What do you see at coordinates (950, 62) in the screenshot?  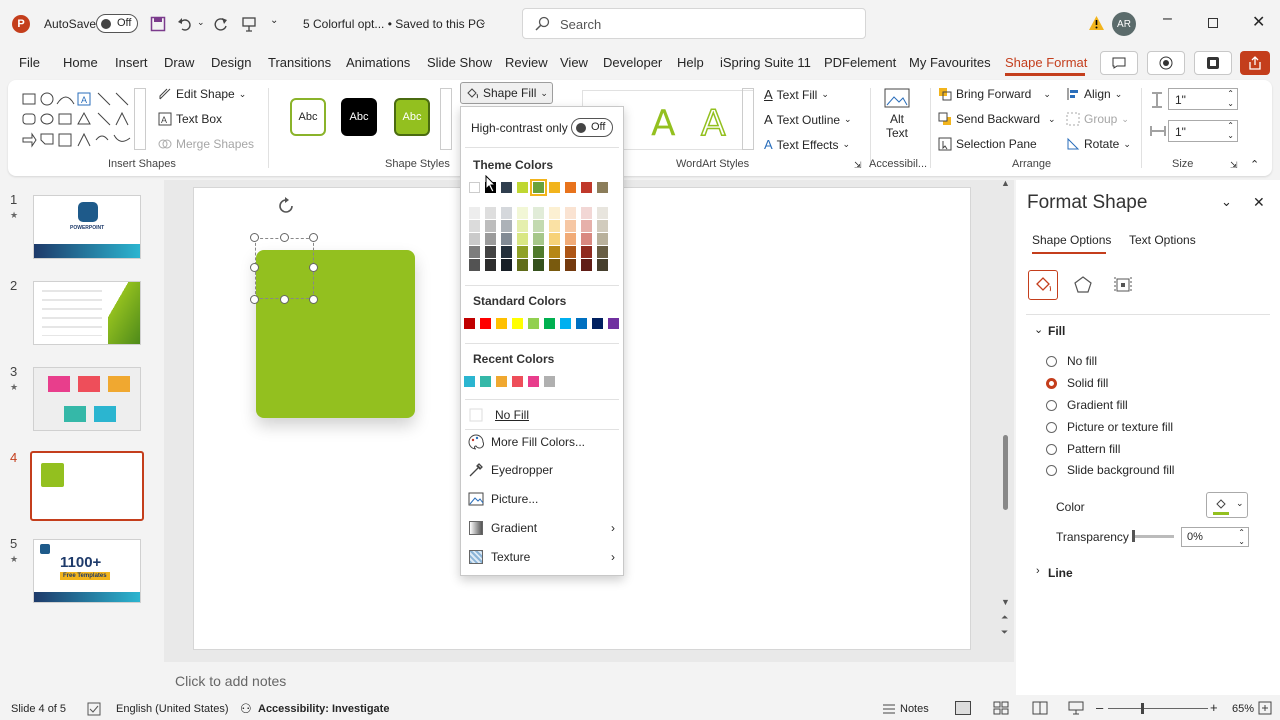 I see `tab-my-favourites: My Favourites` at bounding box center [950, 62].